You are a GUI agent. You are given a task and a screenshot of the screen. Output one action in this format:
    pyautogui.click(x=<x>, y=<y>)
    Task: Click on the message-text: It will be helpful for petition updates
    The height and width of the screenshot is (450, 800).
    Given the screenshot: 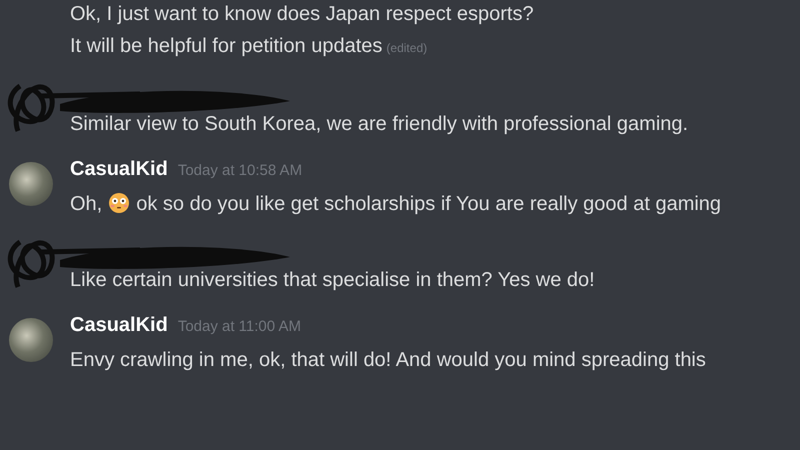 What is the action you would take?
    pyautogui.click(x=226, y=46)
    